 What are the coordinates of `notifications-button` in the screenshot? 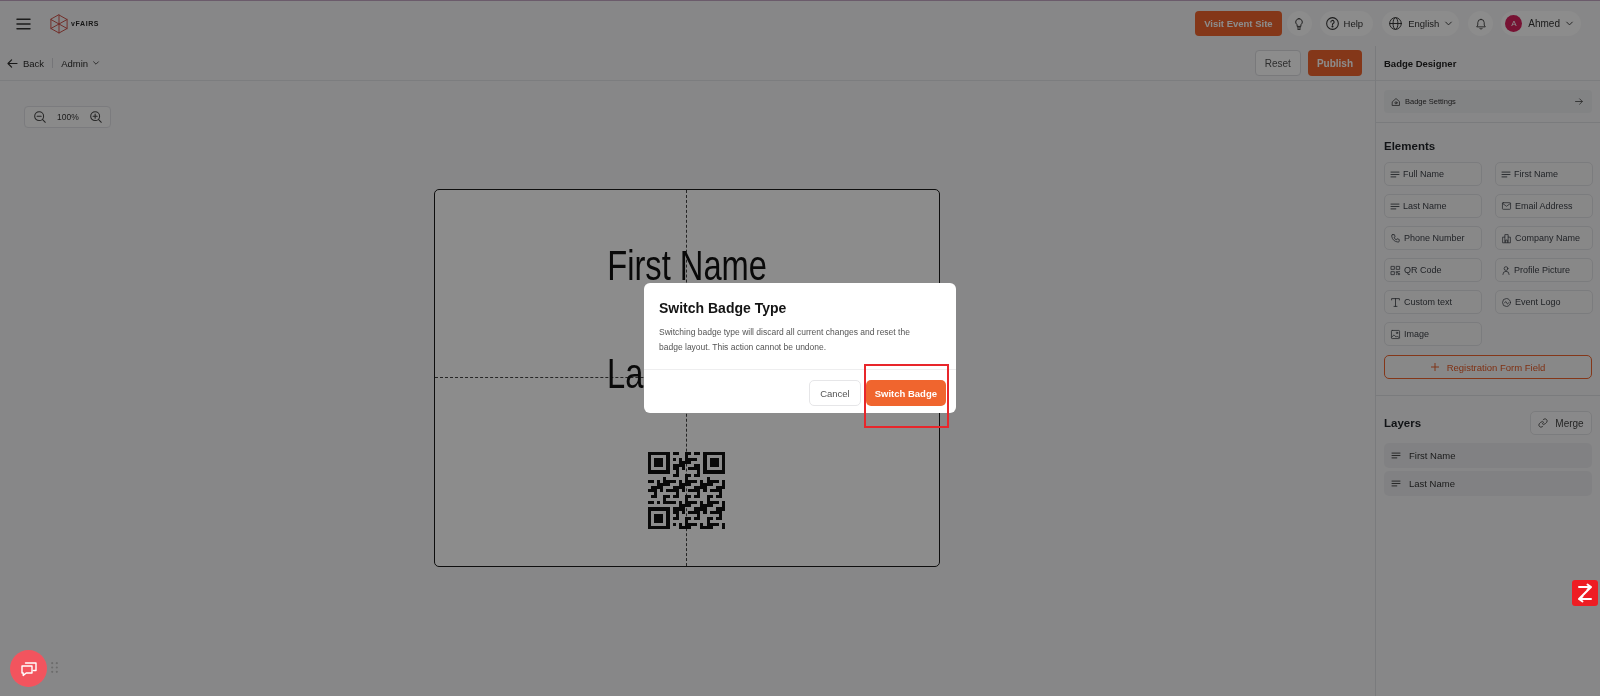 It's located at (1481, 23).